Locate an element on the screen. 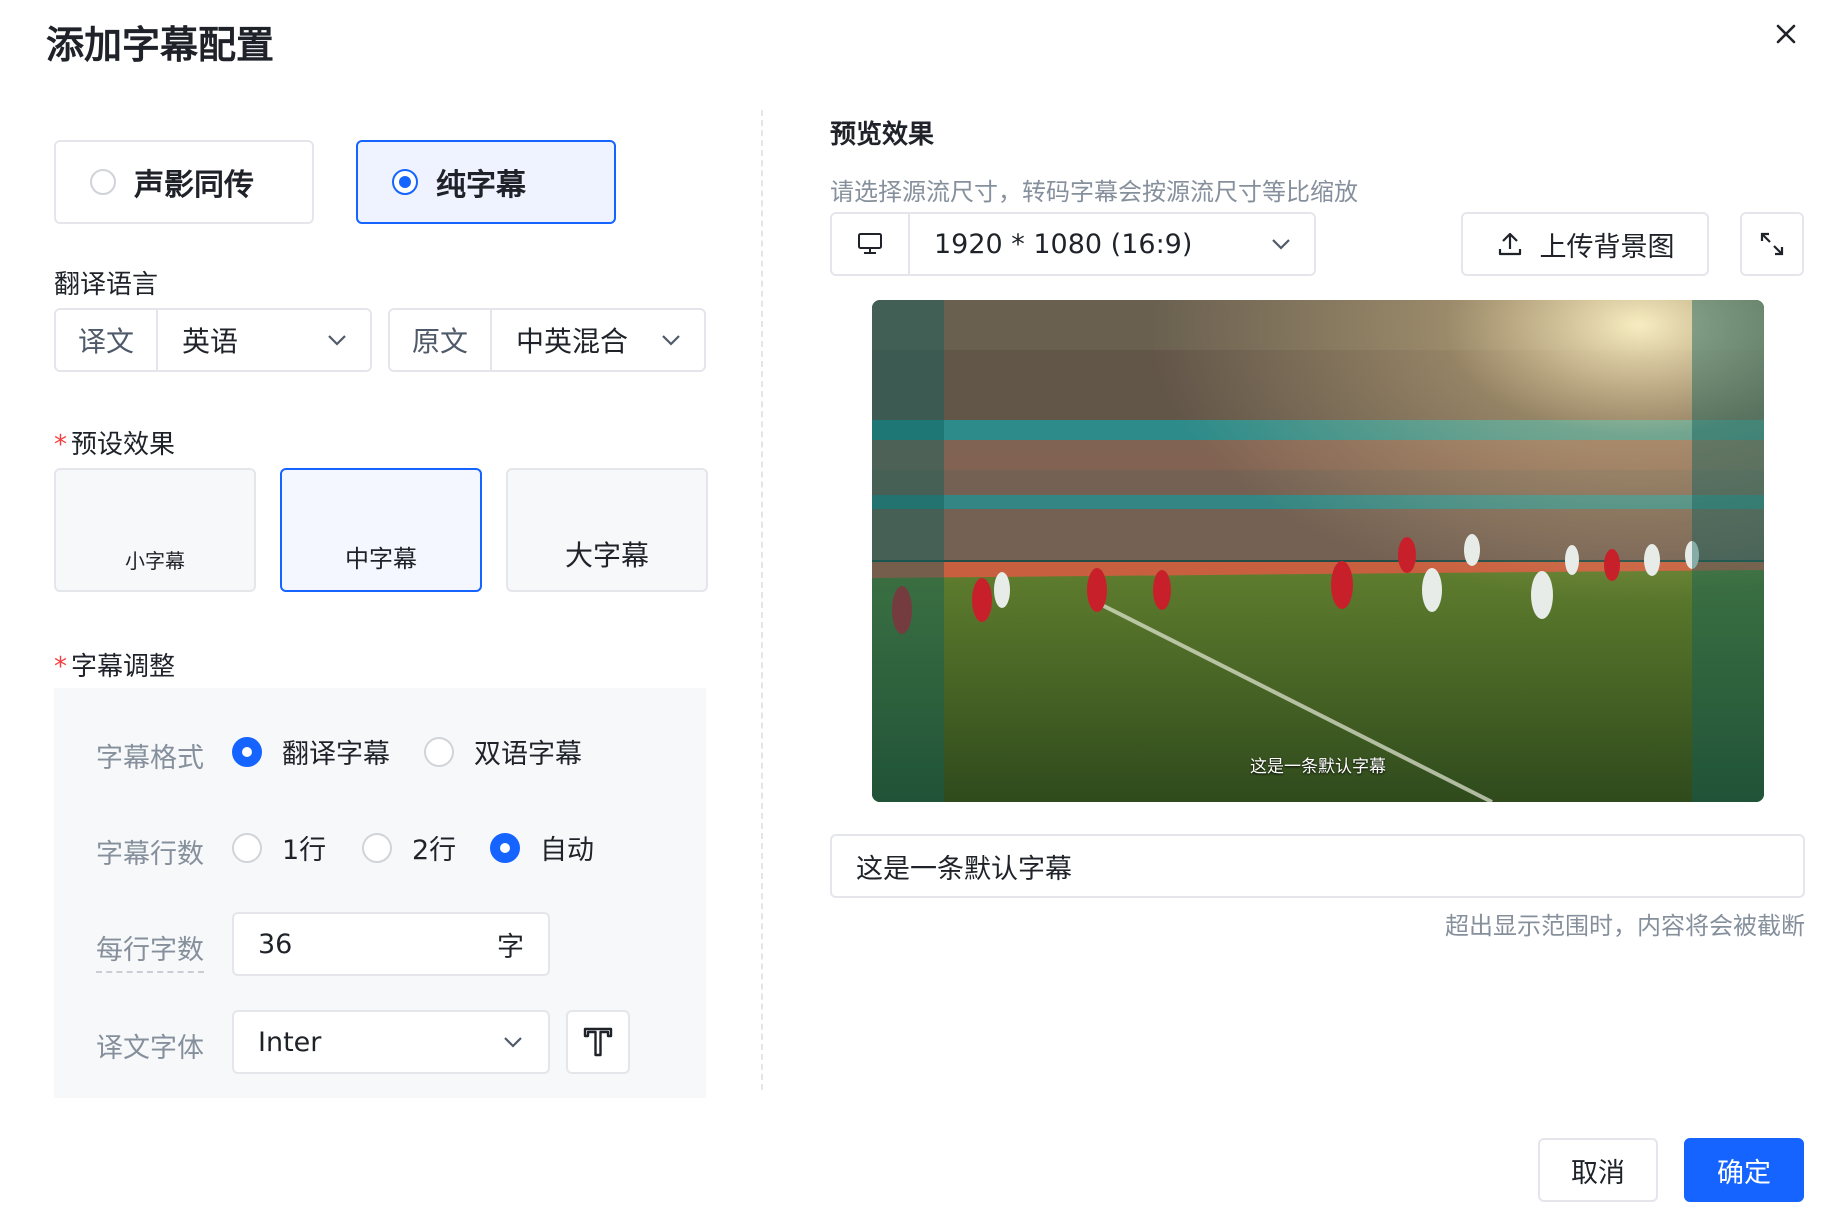 The height and width of the screenshot is (1216, 1830). mode-option-sync: 声影同传 is located at coordinates (184, 182).